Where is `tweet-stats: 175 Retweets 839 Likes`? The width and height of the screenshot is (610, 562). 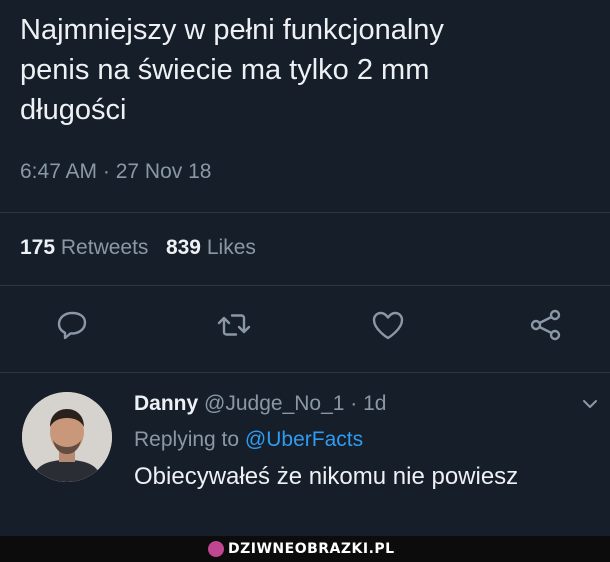
tweet-stats: 175 Retweets 839 Likes is located at coordinates (138, 248).